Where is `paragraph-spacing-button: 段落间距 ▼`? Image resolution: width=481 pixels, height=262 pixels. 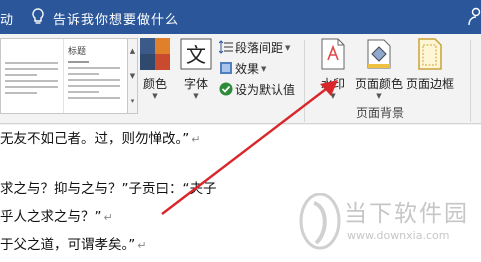
paragraph-spacing-button: 段落间距 ▼ is located at coordinates (254, 47).